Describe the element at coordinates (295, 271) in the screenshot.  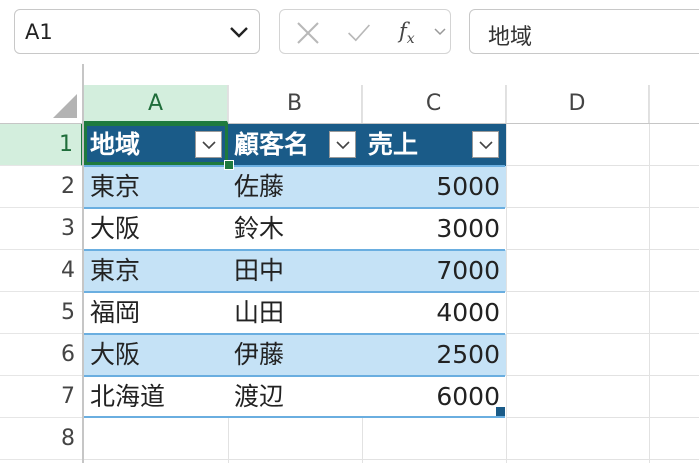
I see `table-cell: 田中` at that location.